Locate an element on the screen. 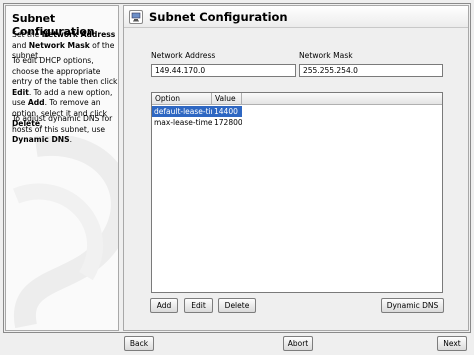 Image resolution: width=474 pixels, height=355 pixels. back-button: Back is located at coordinates (139, 343).